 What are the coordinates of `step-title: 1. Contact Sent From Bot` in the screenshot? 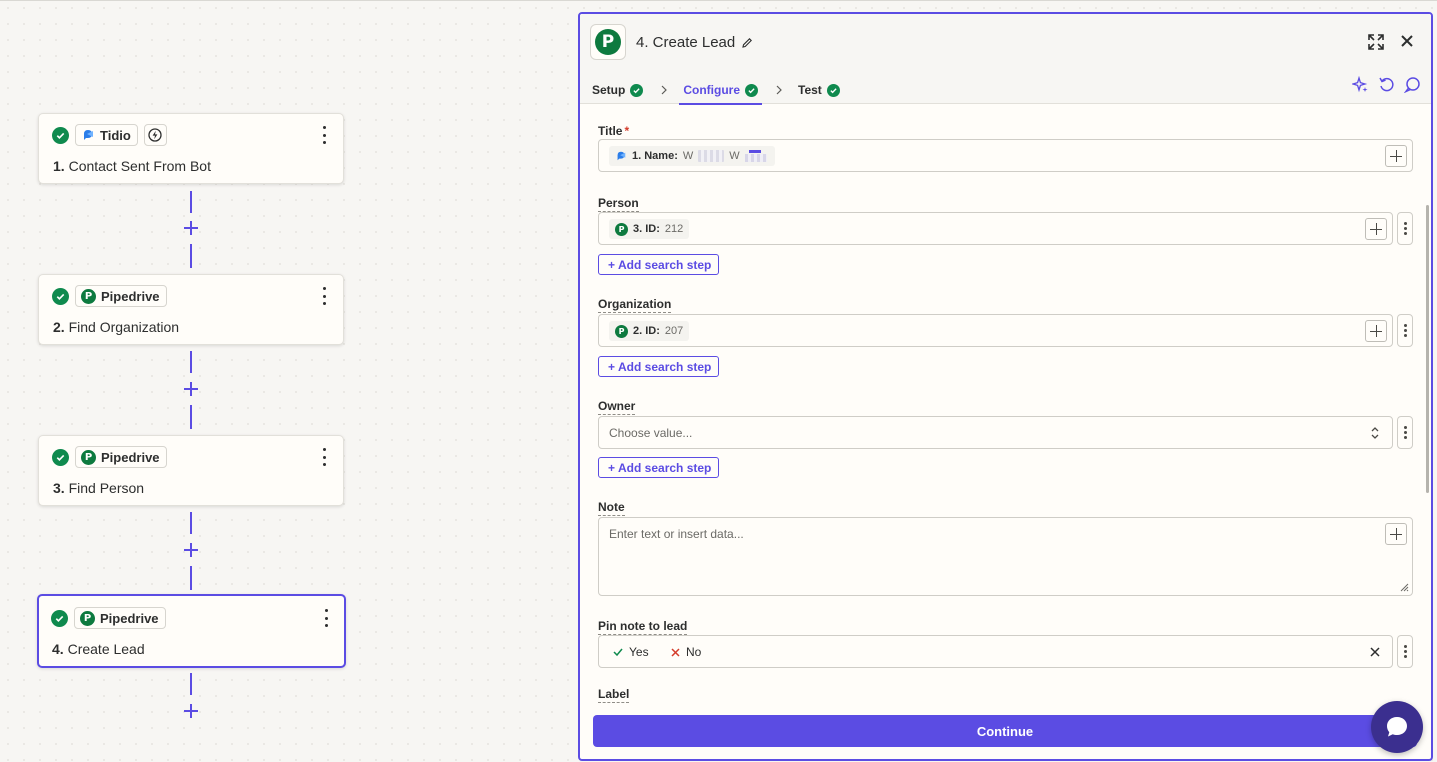 It's located at (132, 166).